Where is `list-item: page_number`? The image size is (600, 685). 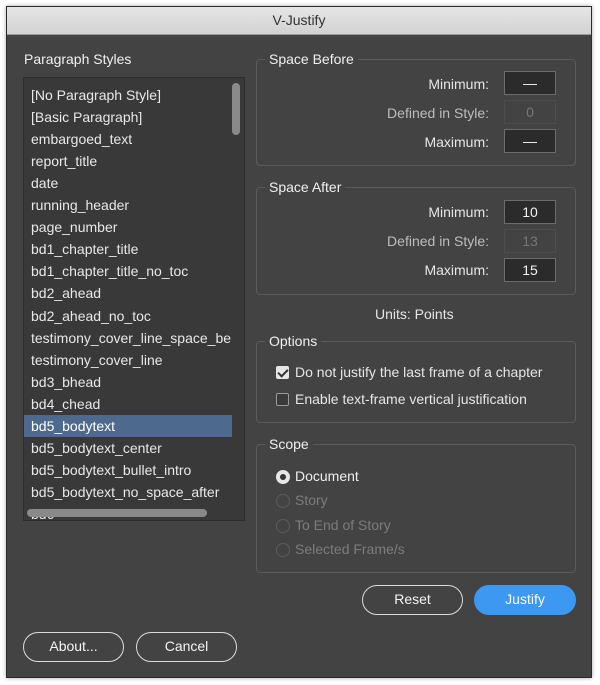 list-item: page_number is located at coordinates (128, 227).